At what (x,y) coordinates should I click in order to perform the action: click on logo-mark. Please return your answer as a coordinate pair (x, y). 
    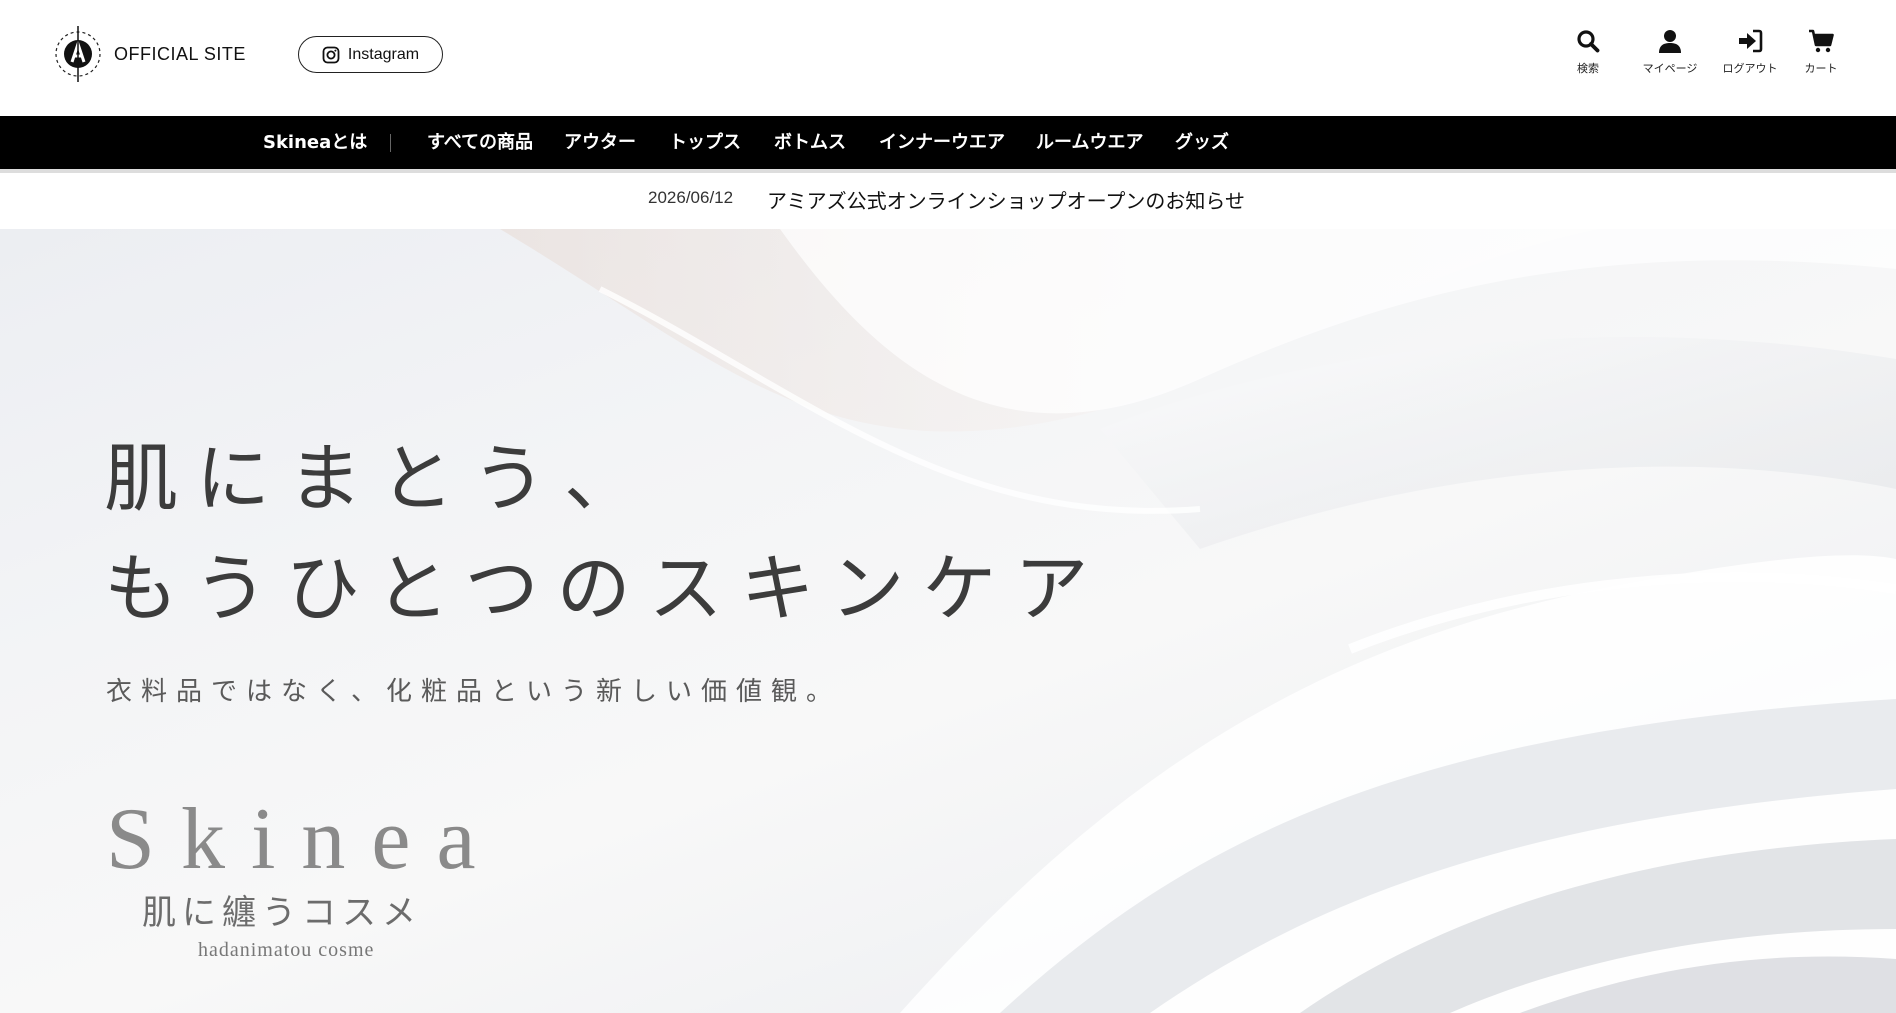
    Looking at the image, I should click on (78, 54).